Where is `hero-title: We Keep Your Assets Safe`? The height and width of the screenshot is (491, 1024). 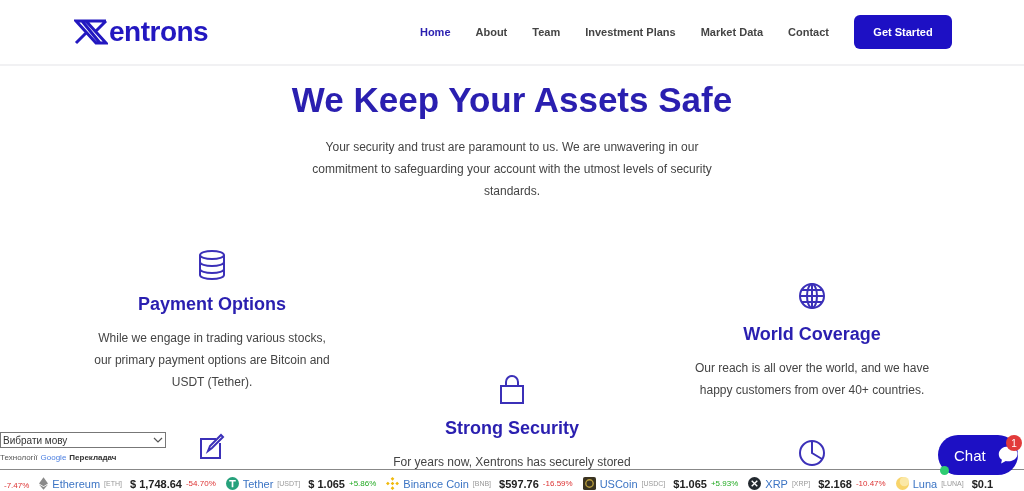
hero-title: We Keep Your Assets Safe is located at coordinates (512, 100).